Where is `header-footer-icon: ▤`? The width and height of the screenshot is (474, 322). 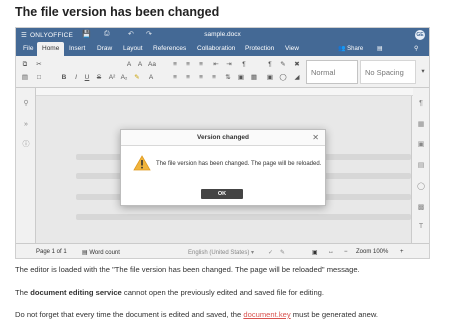 header-footer-icon: ▤ is located at coordinates (421, 166).